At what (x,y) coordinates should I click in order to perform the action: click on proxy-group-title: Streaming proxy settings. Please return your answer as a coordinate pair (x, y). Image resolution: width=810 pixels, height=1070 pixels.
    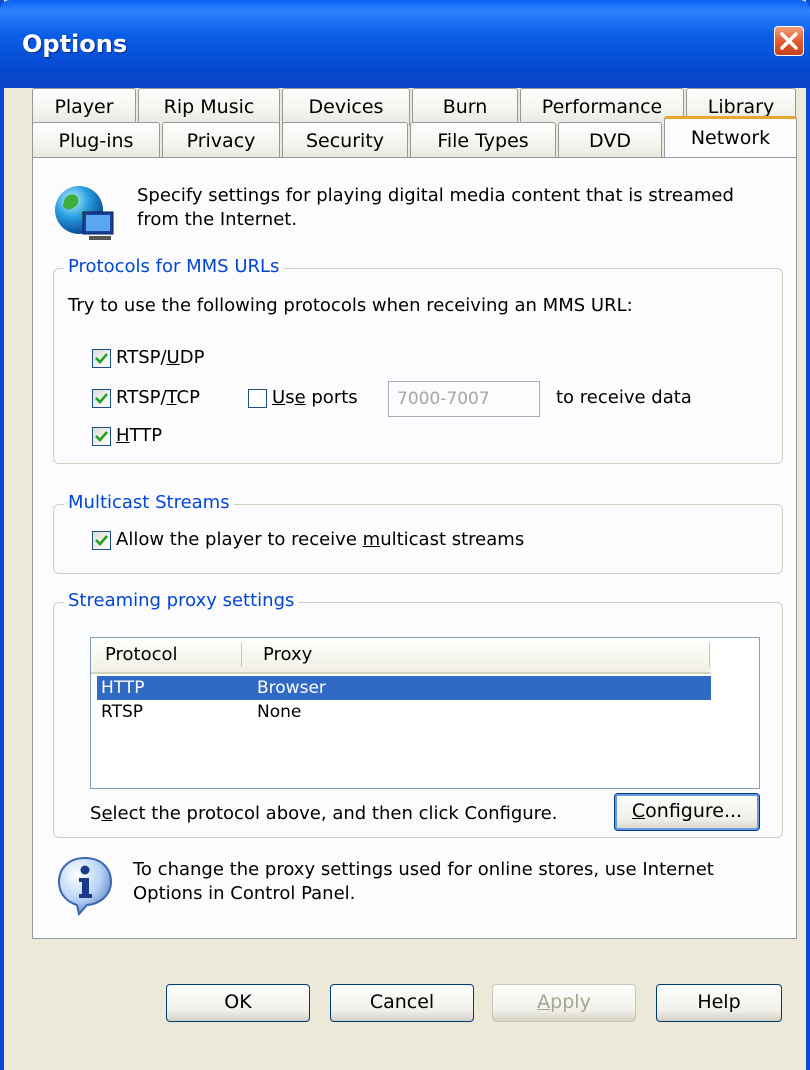
    Looking at the image, I should click on (181, 600).